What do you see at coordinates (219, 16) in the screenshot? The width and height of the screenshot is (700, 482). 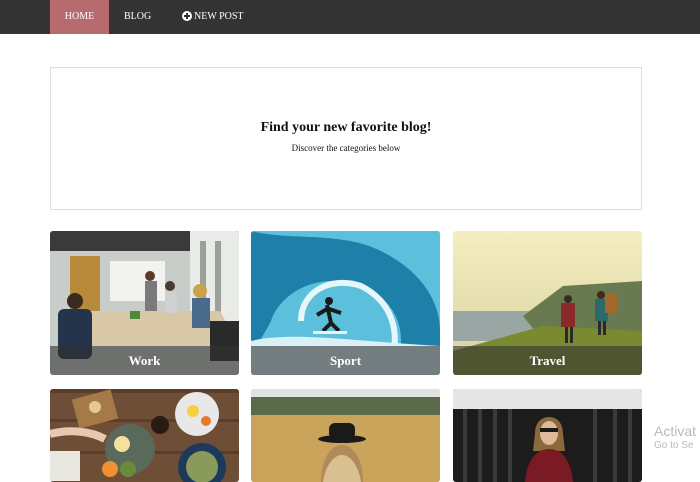 I see `nav-new-post-label: NEW POST` at bounding box center [219, 16].